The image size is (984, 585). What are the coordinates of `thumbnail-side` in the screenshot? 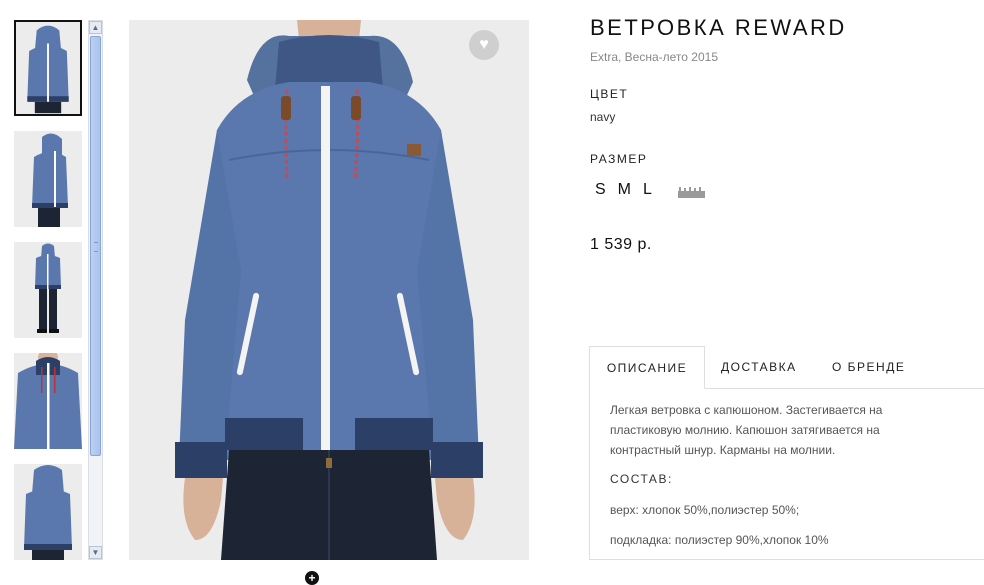 It's located at (48, 179).